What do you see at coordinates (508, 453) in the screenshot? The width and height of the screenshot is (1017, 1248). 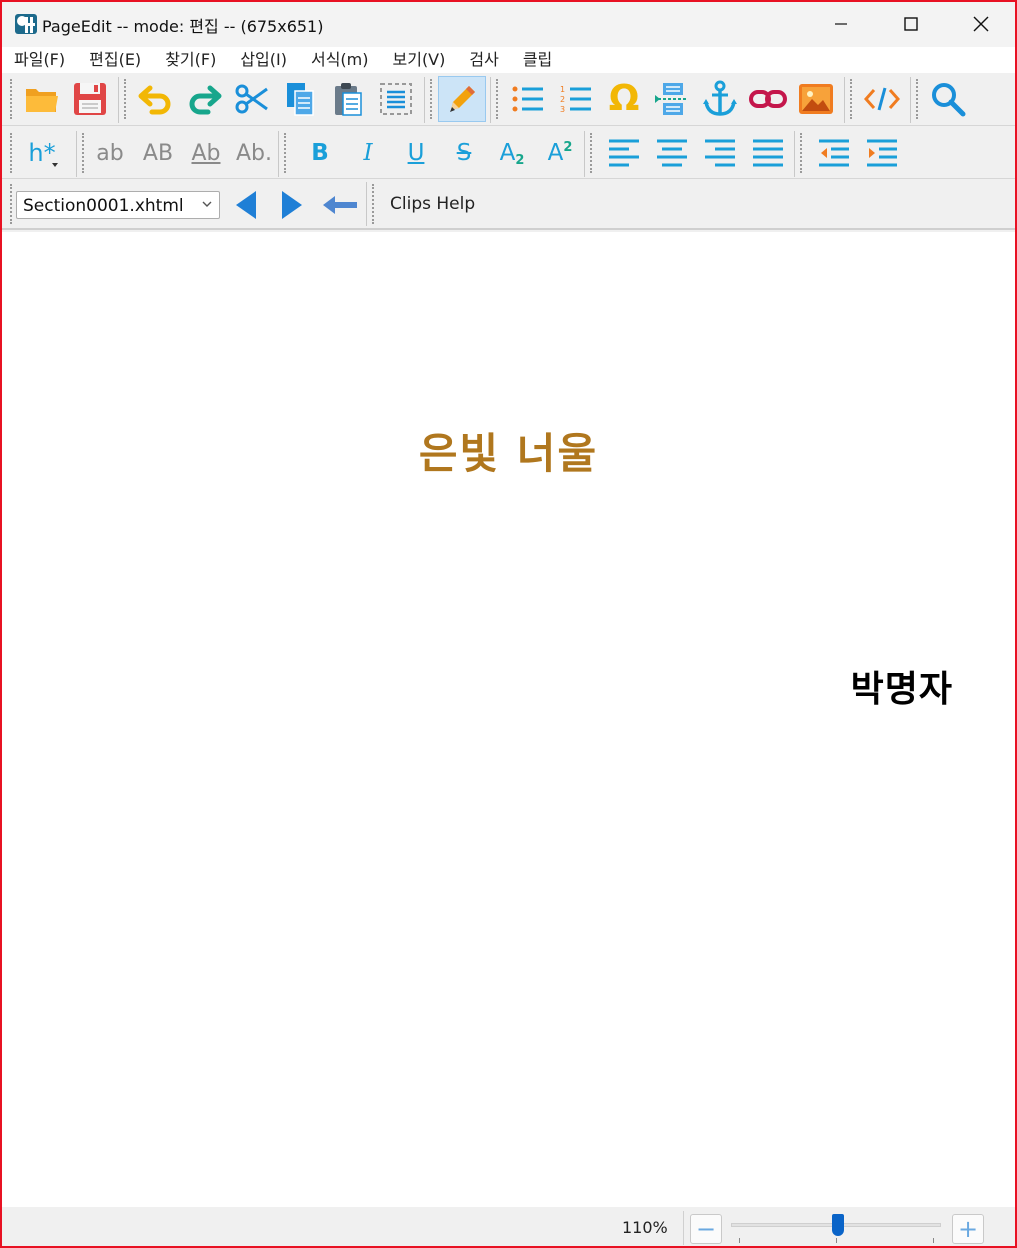 I see `document-title: 은빛 너울` at bounding box center [508, 453].